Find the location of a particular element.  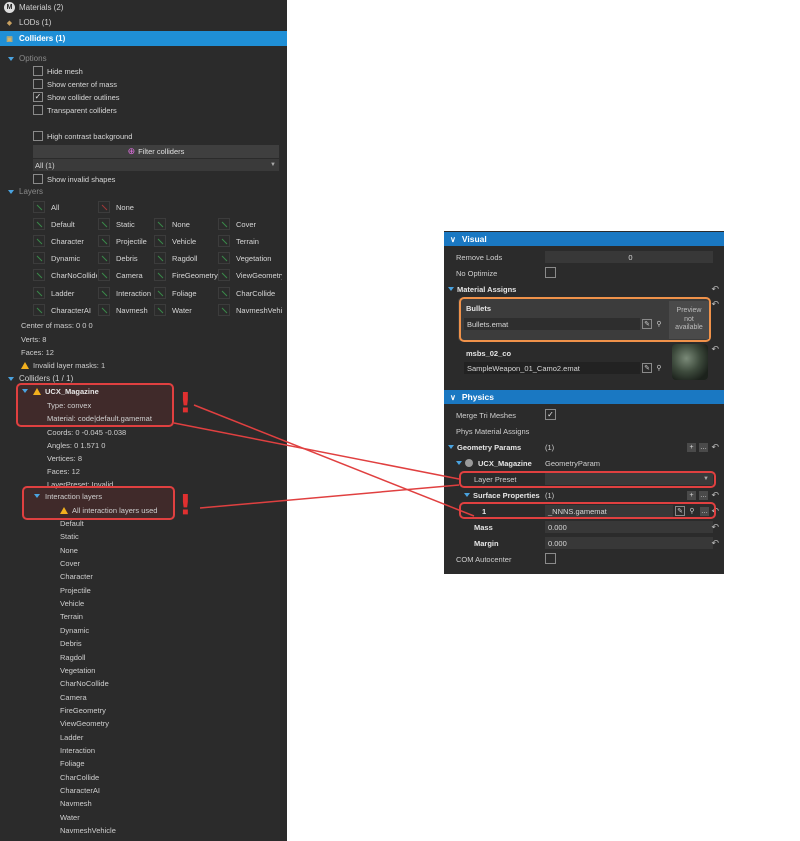

layer-toggle: Camera is located at coordinates (130, 275).